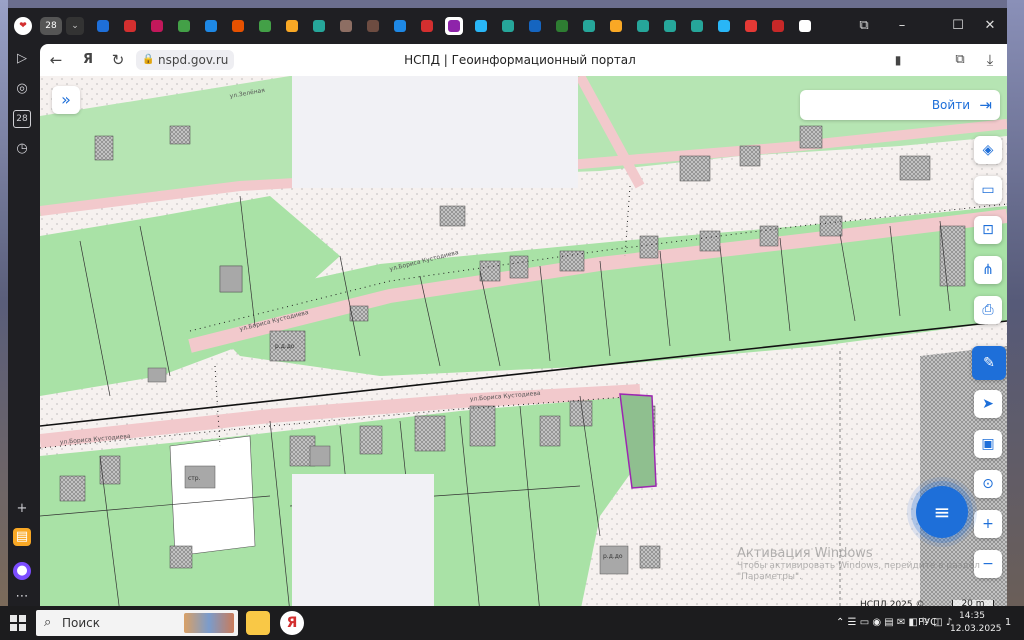 Image resolution: width=1024 pixels, height=640 pixels. Describe the element at coordinates (22, 325) in the screenshot. I see `browser-sidebar: ▷ ◎ 28 ◷ + ▤ ● ⋯` at that location.